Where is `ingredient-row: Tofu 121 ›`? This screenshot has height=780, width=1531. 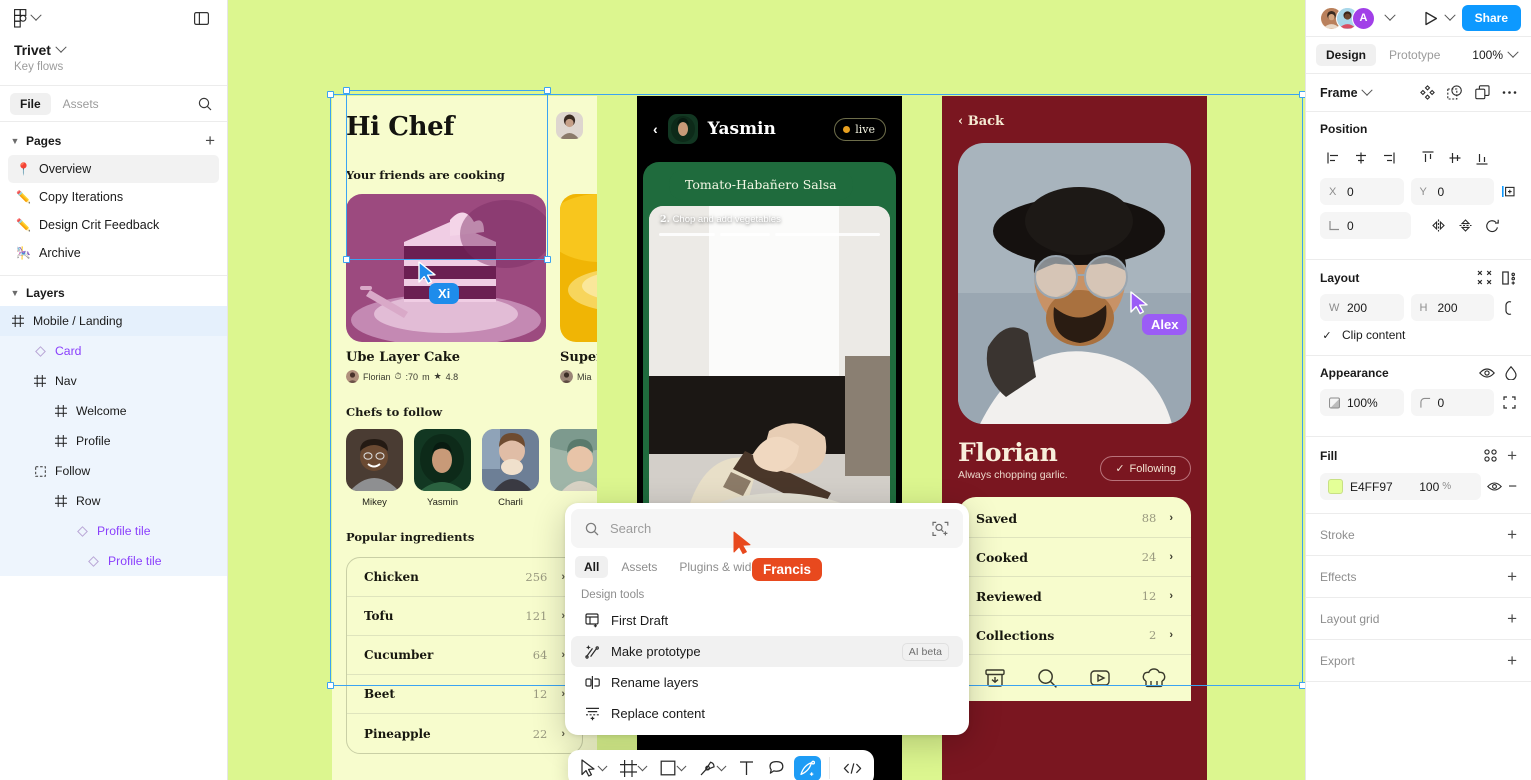
ingredient-row: Tofu 121 › is located at coordinates (464, 616).